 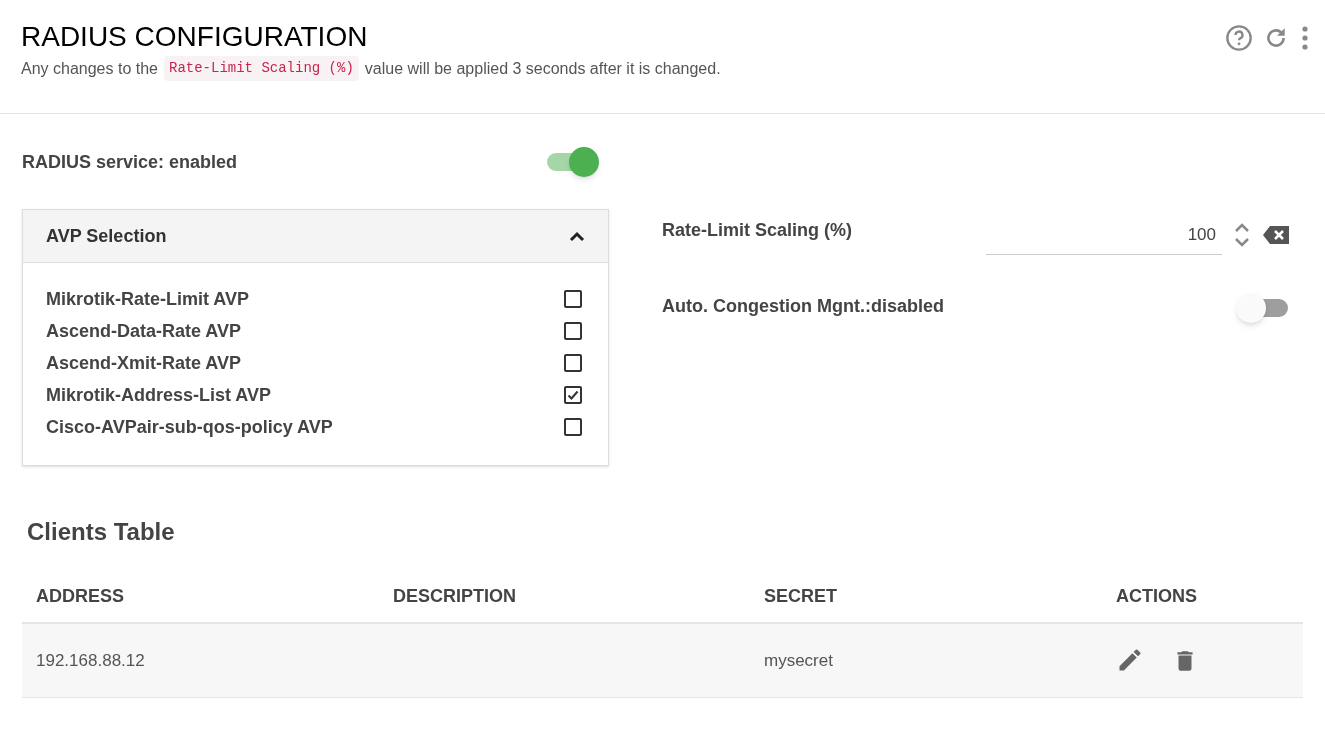 What do you see at coordinates (144, 363) in the screenshot?
I see `avp-label: Ascend-Xmit-Rate AVP` at bounding box center [144, 363].